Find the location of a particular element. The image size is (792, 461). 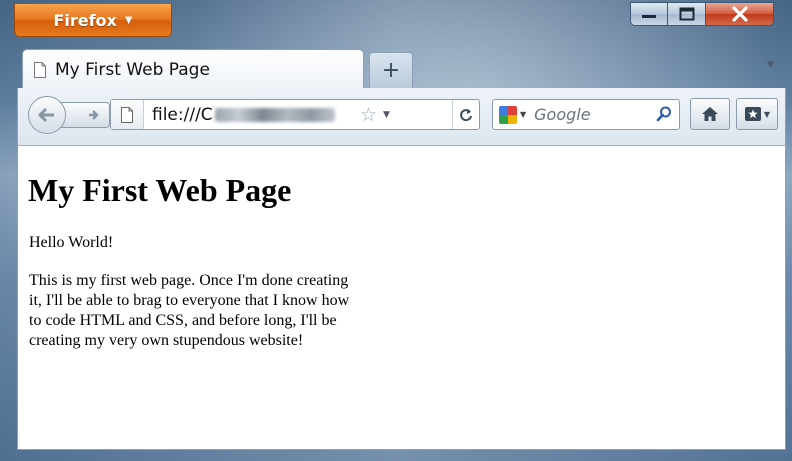

search-bar: ▼ Google is located at coordinates (586, 114).